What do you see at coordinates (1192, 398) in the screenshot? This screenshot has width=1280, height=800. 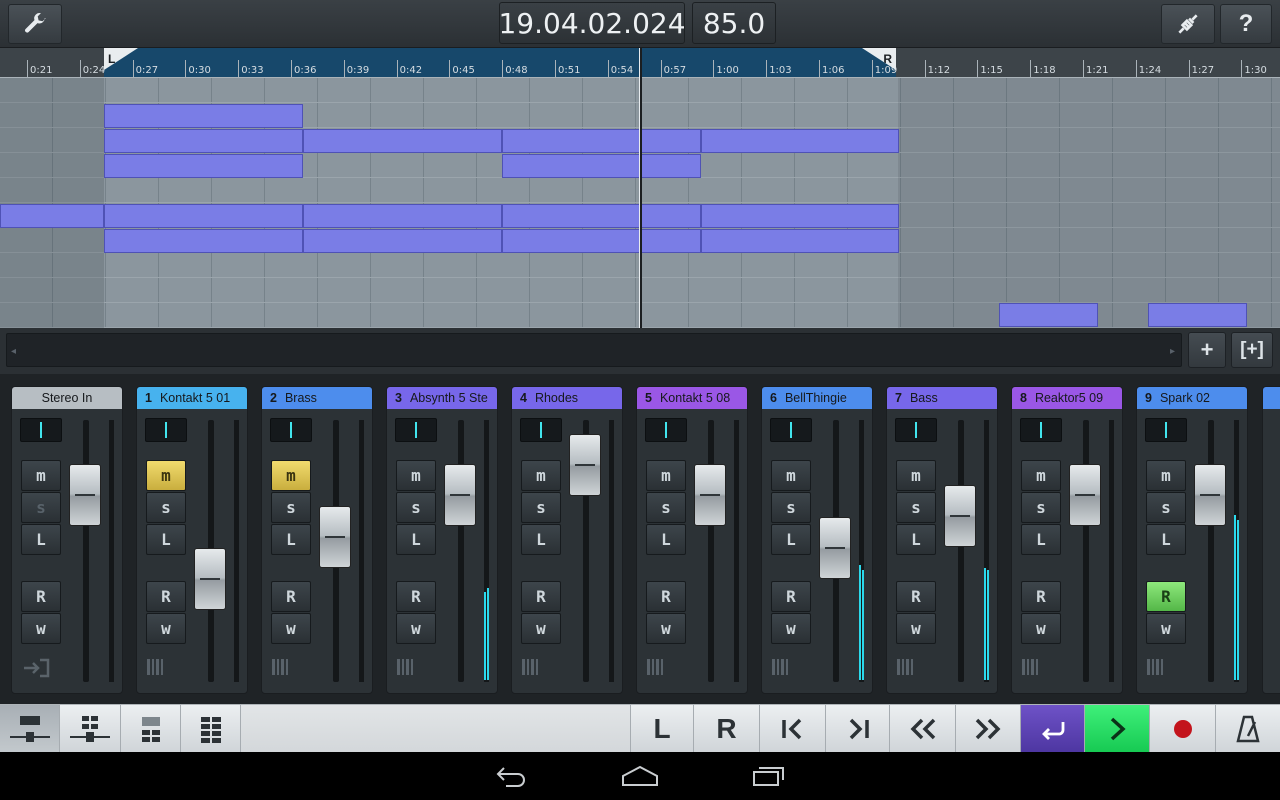 I see `channel-header: 9 Spark 02` at bounding box center [1192, 398].